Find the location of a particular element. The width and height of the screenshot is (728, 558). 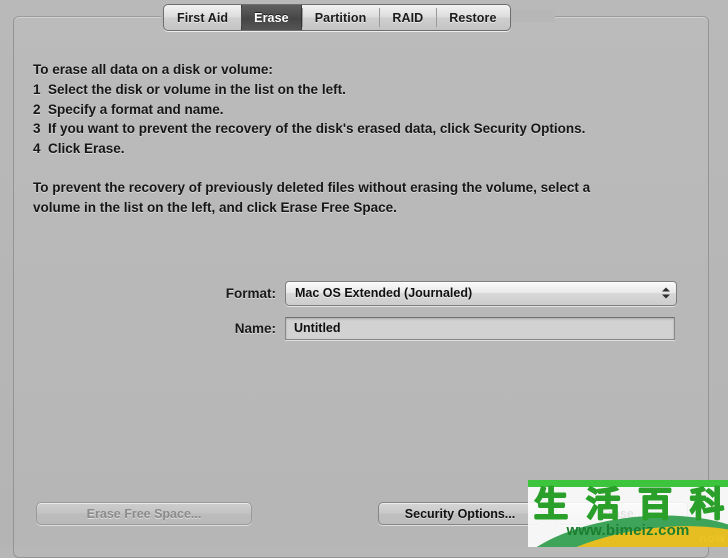

tab-restore-label: Restore is located at coordinates (473, 17).